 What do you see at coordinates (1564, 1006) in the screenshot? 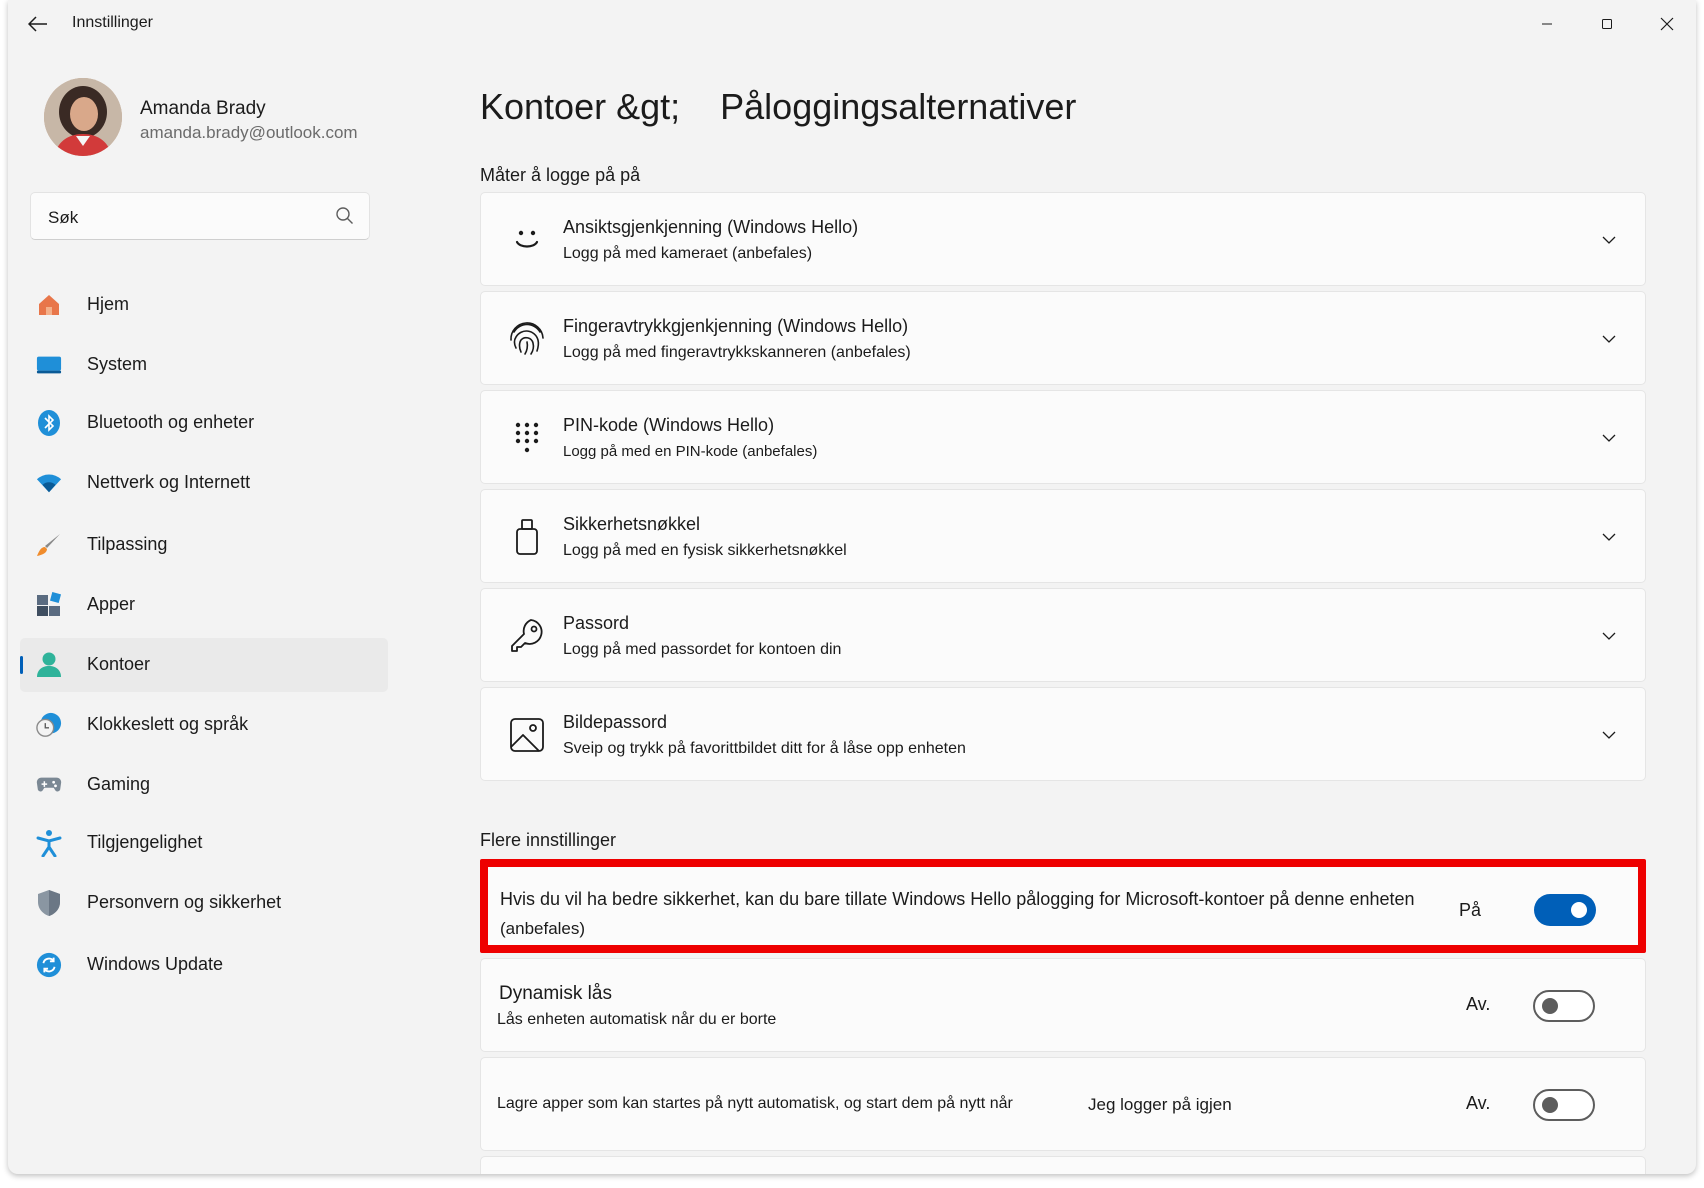
I see `dynamic-lock-toggle` at bounding box center [1564, 1006].